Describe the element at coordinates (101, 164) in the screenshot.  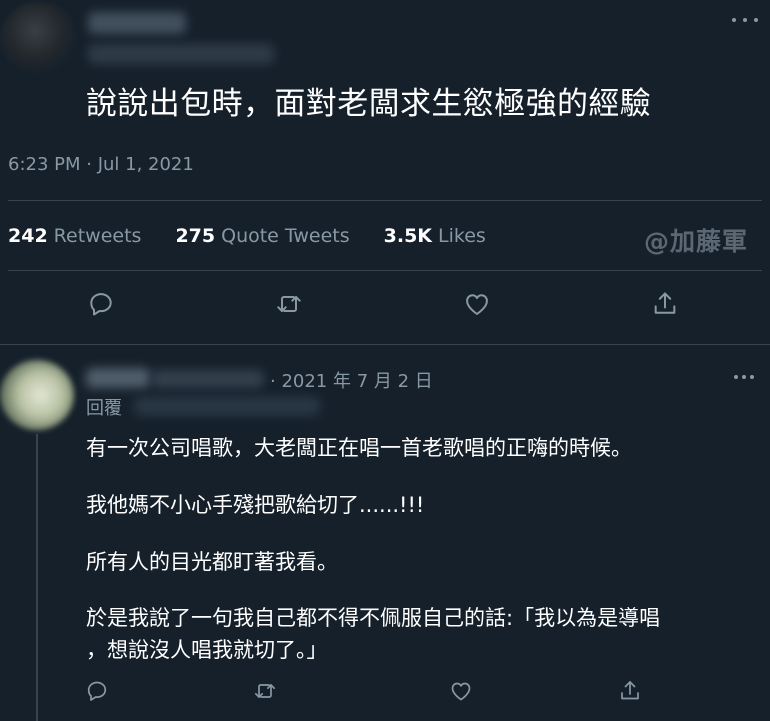
I see `tweet-timestamp: 6:23 PM · Jul 1, 2021` at that location.